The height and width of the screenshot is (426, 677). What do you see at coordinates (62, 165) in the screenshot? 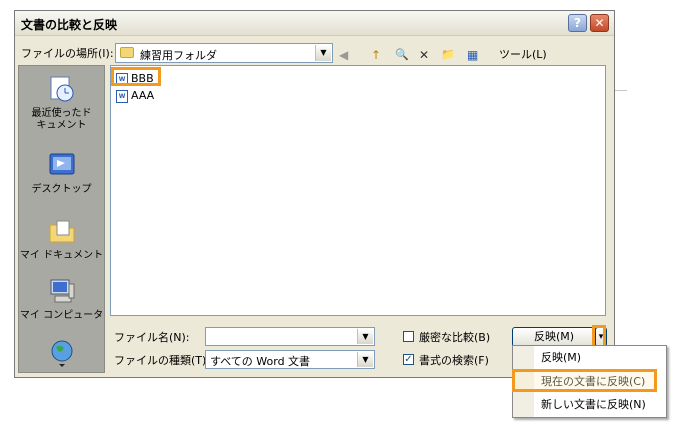
I see `desktop-icon` at bounding box center [62, 165].